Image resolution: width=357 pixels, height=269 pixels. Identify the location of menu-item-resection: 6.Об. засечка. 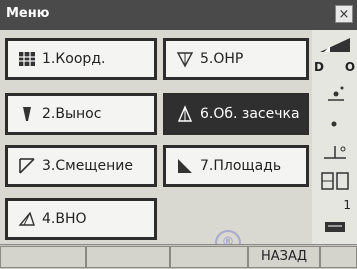
(236, 114).